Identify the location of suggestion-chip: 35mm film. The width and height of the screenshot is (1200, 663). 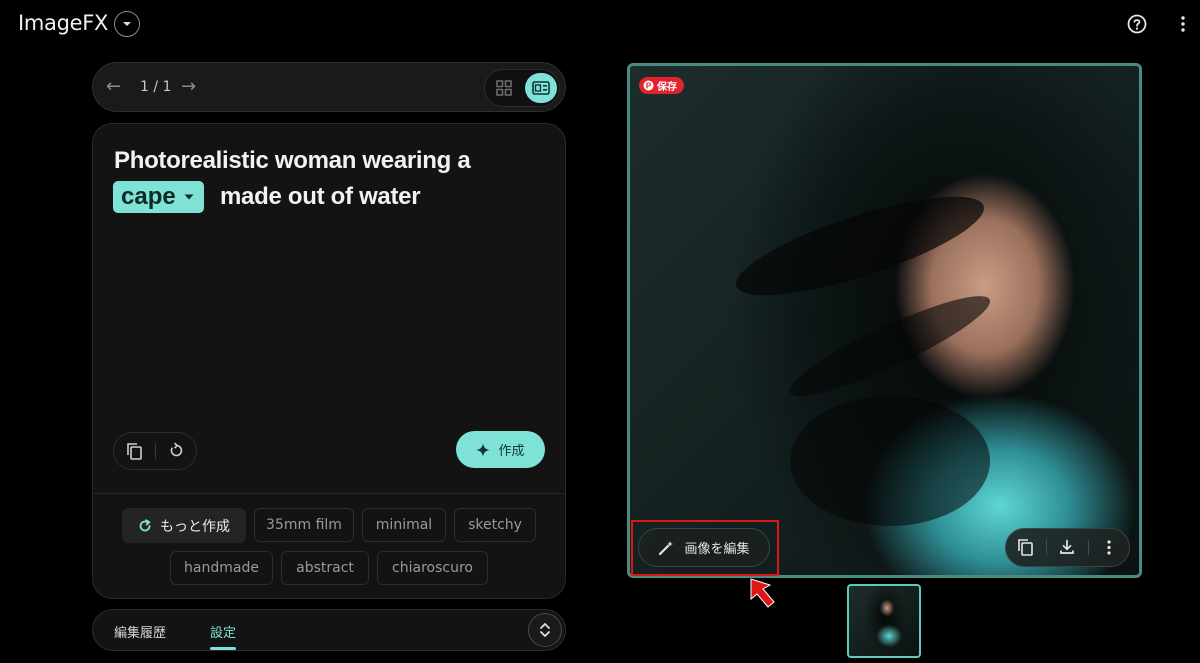
(304, 525).